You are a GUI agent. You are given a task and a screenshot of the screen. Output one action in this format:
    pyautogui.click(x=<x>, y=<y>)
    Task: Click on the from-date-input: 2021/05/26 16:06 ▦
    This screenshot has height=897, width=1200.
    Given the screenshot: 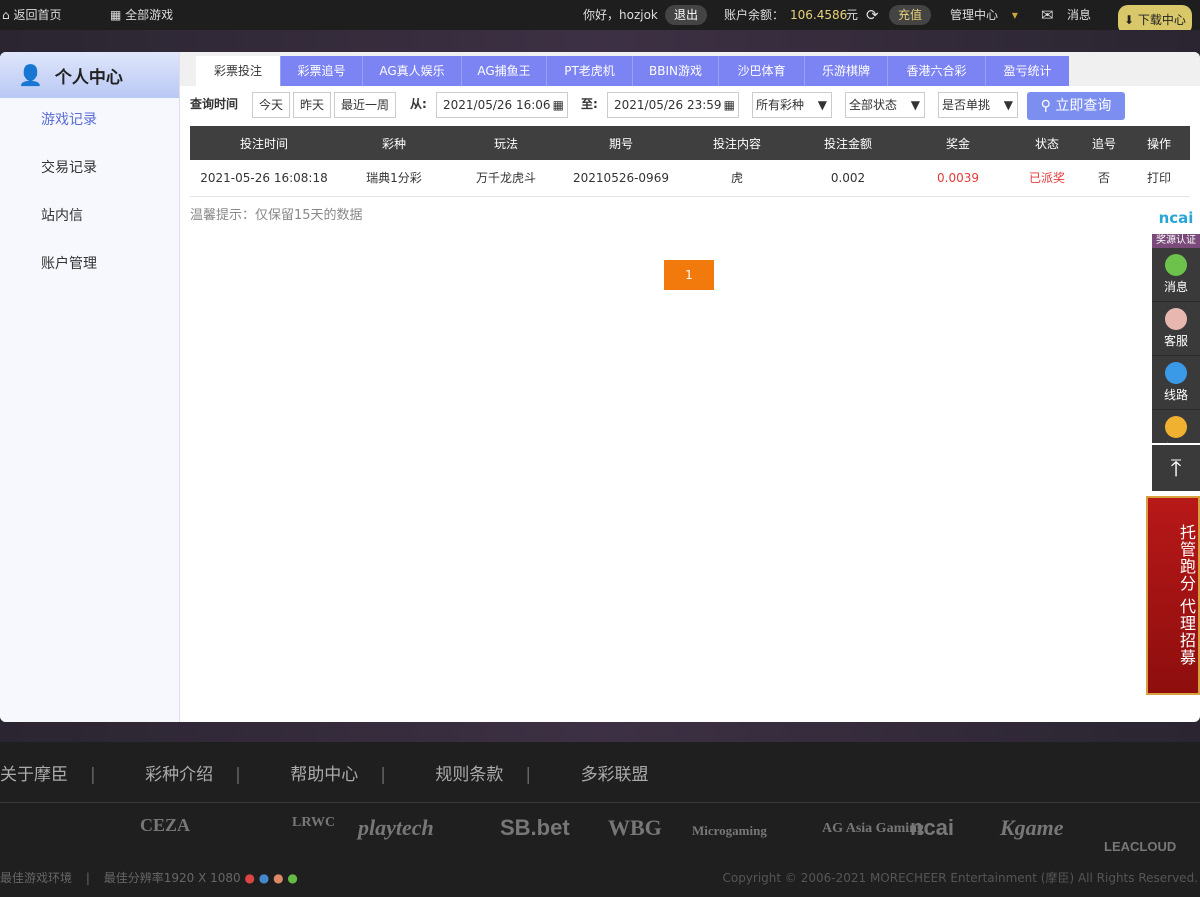 What is the action you would take?
    pyautogui.click(x=502, y=105)
    